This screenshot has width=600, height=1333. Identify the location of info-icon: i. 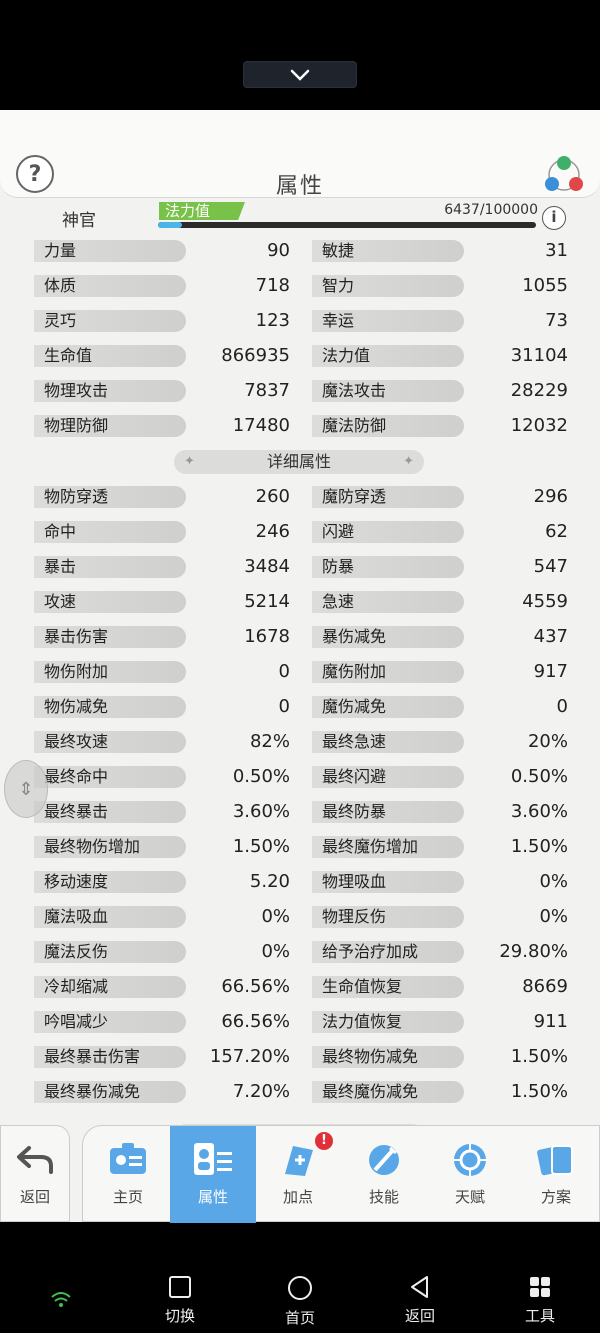
(554, 217).